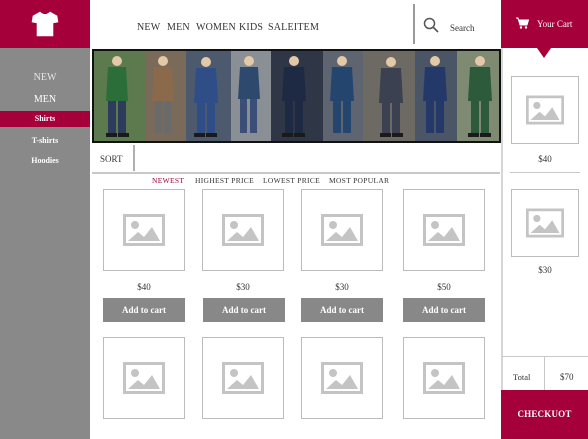 Image resolution: width=588 pixels, height=439 pixels. What do you see at coordinates (45, 140) in the screenshot?
I see `sidebar-item-tshirts: T-shirts` at bounding box center [45, 140].